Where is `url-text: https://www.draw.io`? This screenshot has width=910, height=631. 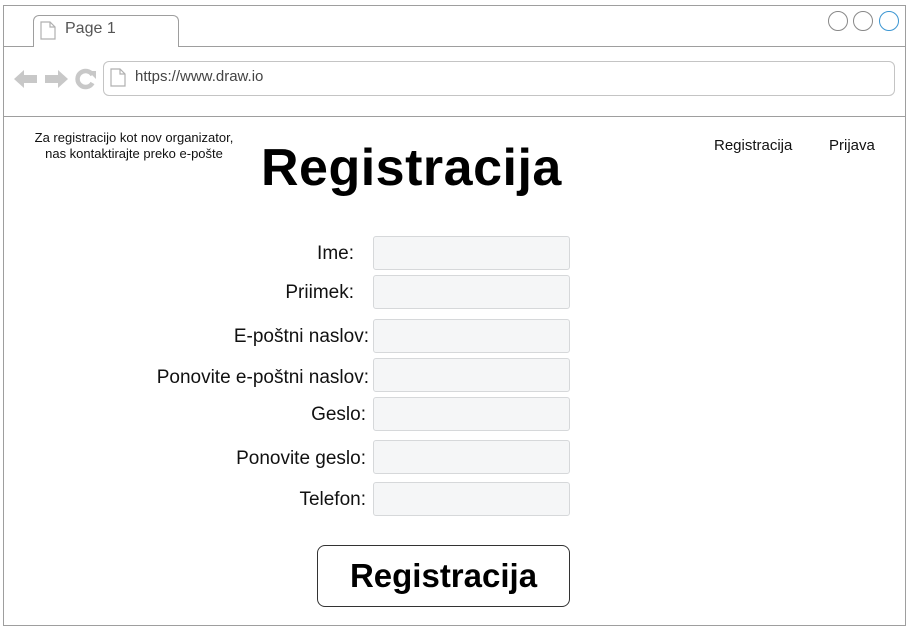
url-text: https://www.draw.io is located at coordinates (199, 76).